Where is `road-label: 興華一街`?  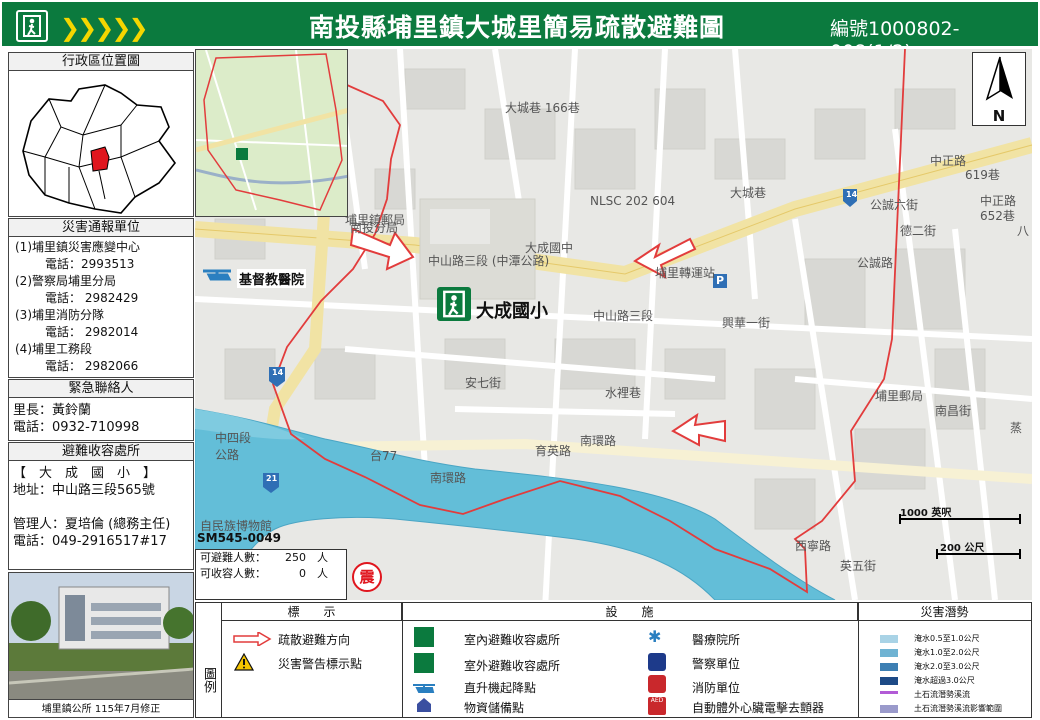
road-label: 興華一街 is located at coordinates (746, 323).